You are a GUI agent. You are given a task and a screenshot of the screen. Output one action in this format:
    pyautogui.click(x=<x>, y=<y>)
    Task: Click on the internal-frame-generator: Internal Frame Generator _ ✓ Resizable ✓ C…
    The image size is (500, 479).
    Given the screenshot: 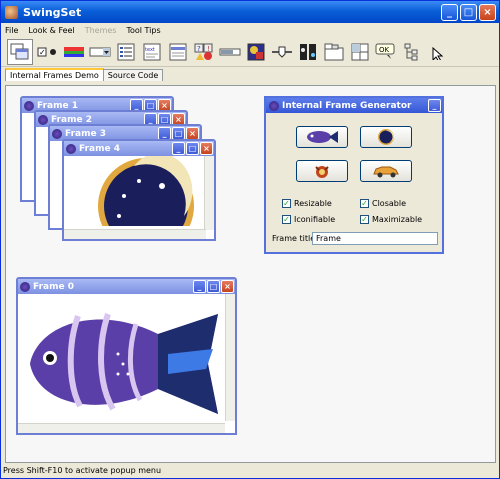 What is the action you would take?
    pyautogui.click(x=354, y=175)
    